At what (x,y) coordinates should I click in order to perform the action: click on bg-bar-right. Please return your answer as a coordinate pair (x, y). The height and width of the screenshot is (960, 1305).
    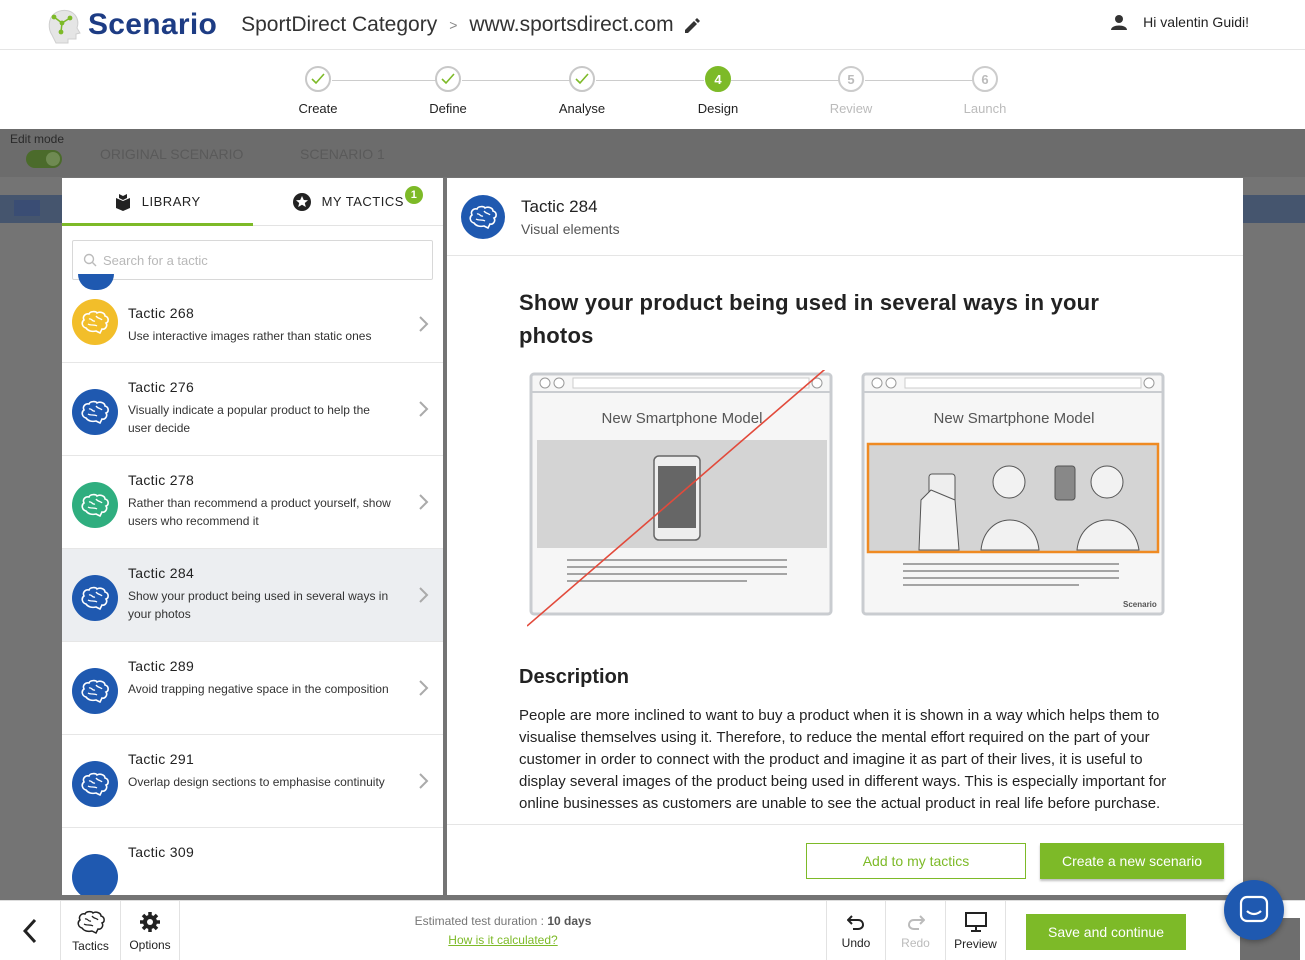
    Looking at the image, I should click on (1274, 209).